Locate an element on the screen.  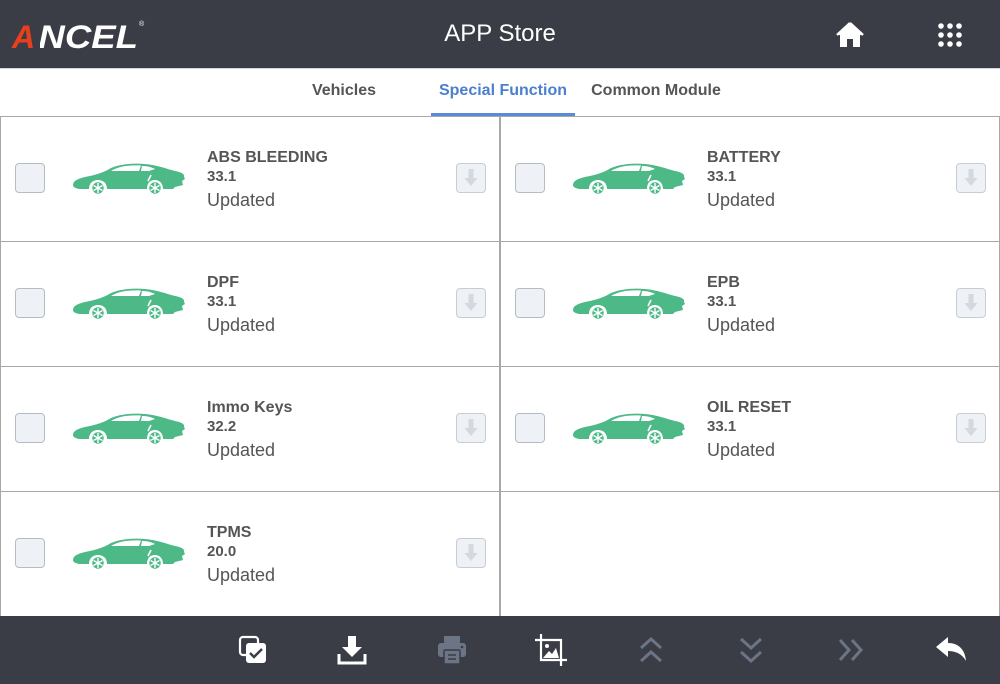
grid-menu-icon is located at coordinates (950, 35).